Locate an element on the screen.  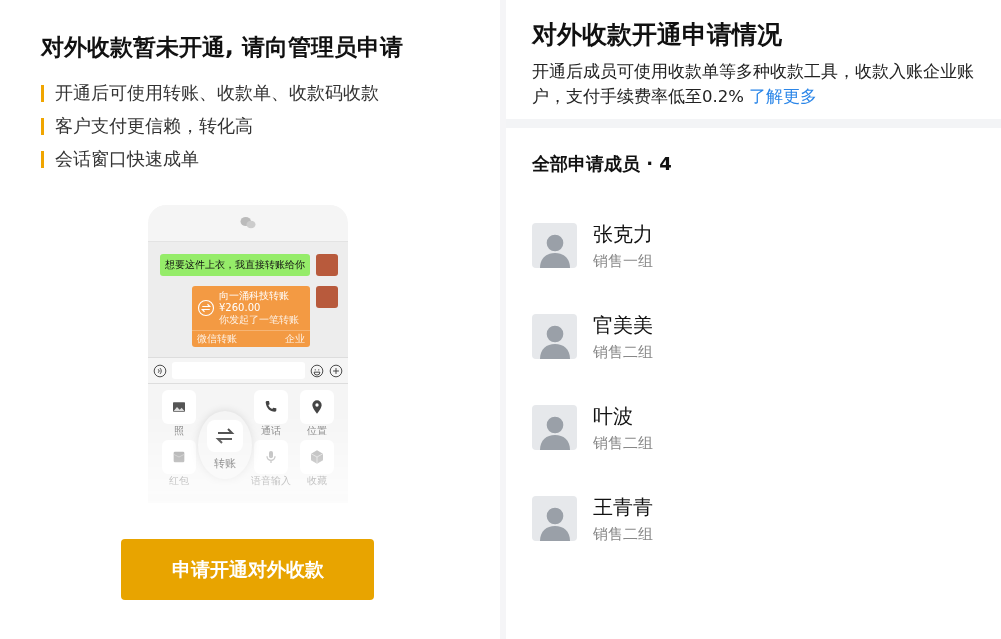
transfer-tile is located at coordinates (225, 435).